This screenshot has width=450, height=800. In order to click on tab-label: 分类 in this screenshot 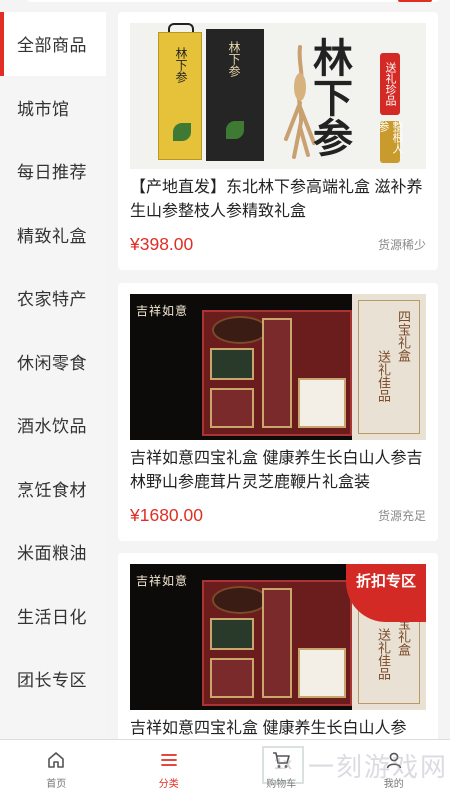, I will do `click(168, 784)`.